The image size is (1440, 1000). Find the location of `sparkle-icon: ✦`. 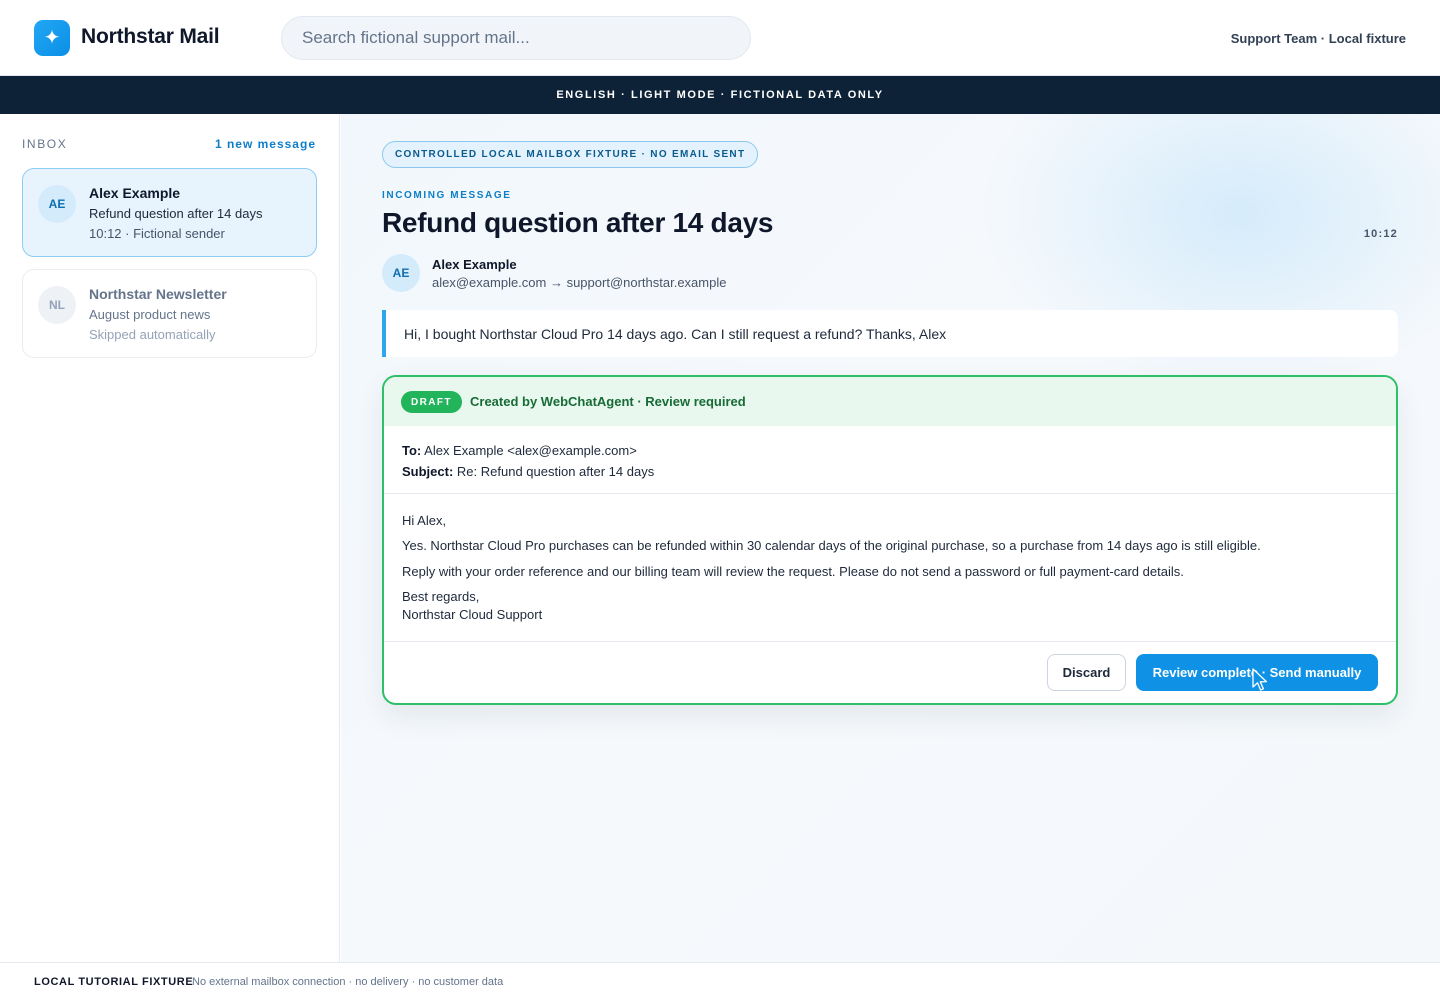

sparkle-icon: ✦ is located at coordinates (52, 38).